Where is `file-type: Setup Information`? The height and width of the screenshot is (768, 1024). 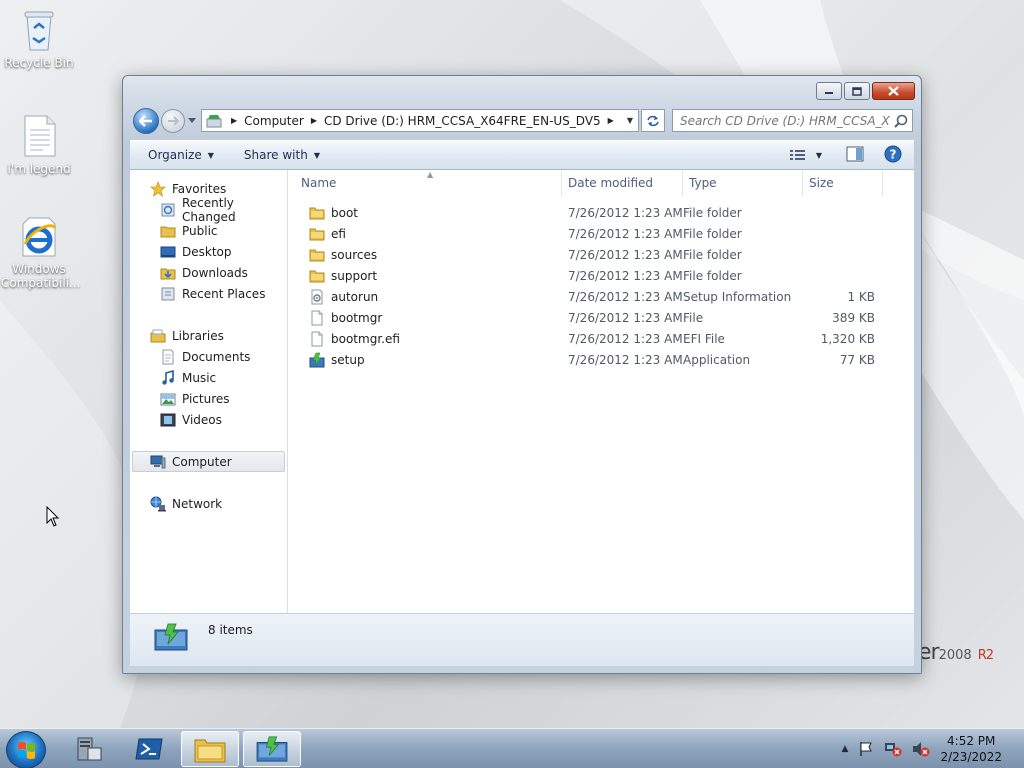 file-type: Setup Information is located at coordinates (737, 296).